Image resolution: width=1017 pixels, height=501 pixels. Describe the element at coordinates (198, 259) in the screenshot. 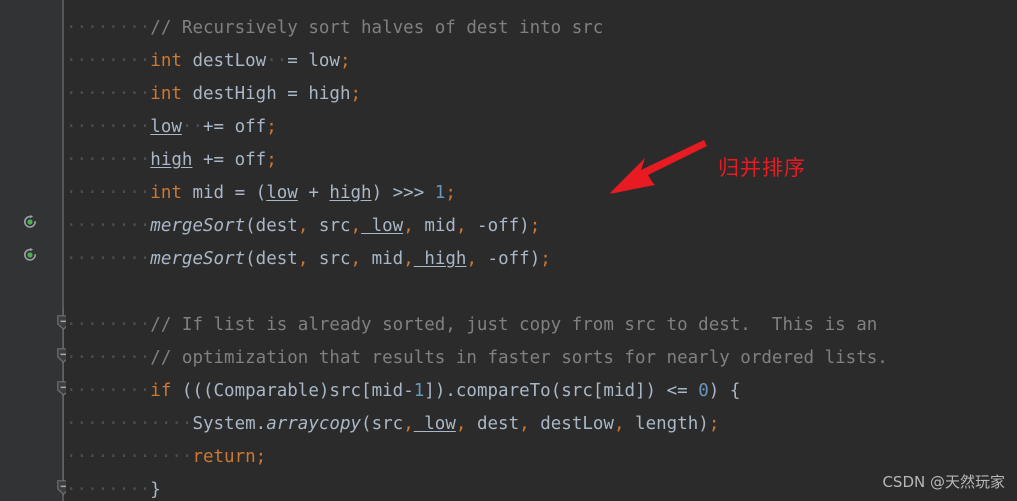

I see `code-token-static: mergeSort` at that location.